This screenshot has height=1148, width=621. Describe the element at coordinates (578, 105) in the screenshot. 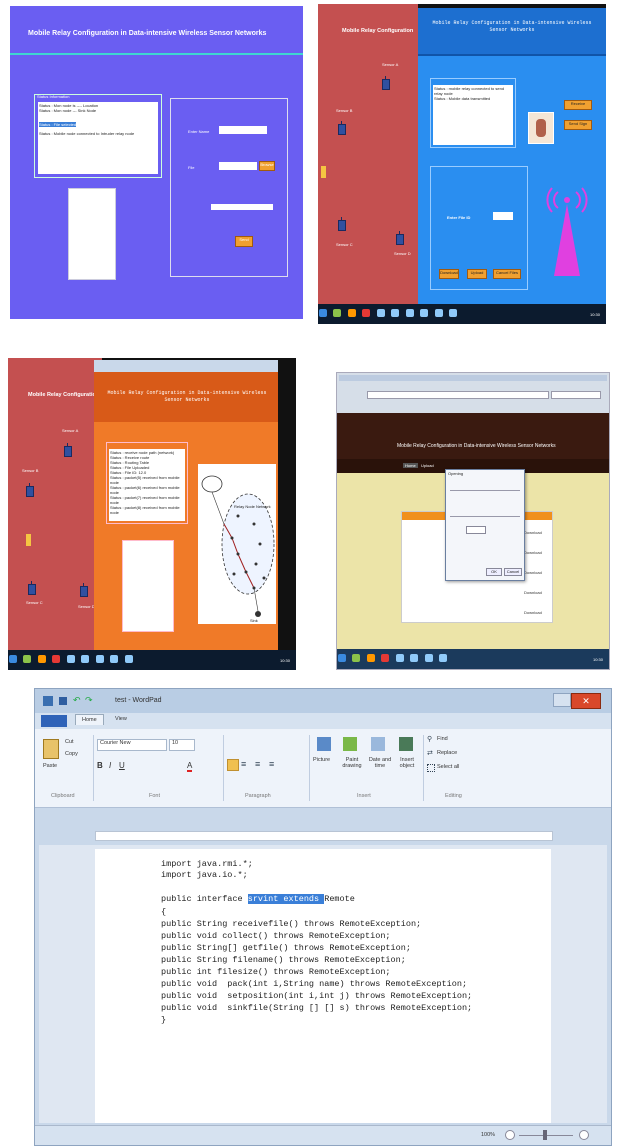

I see `receive-button: Receive` at that location.